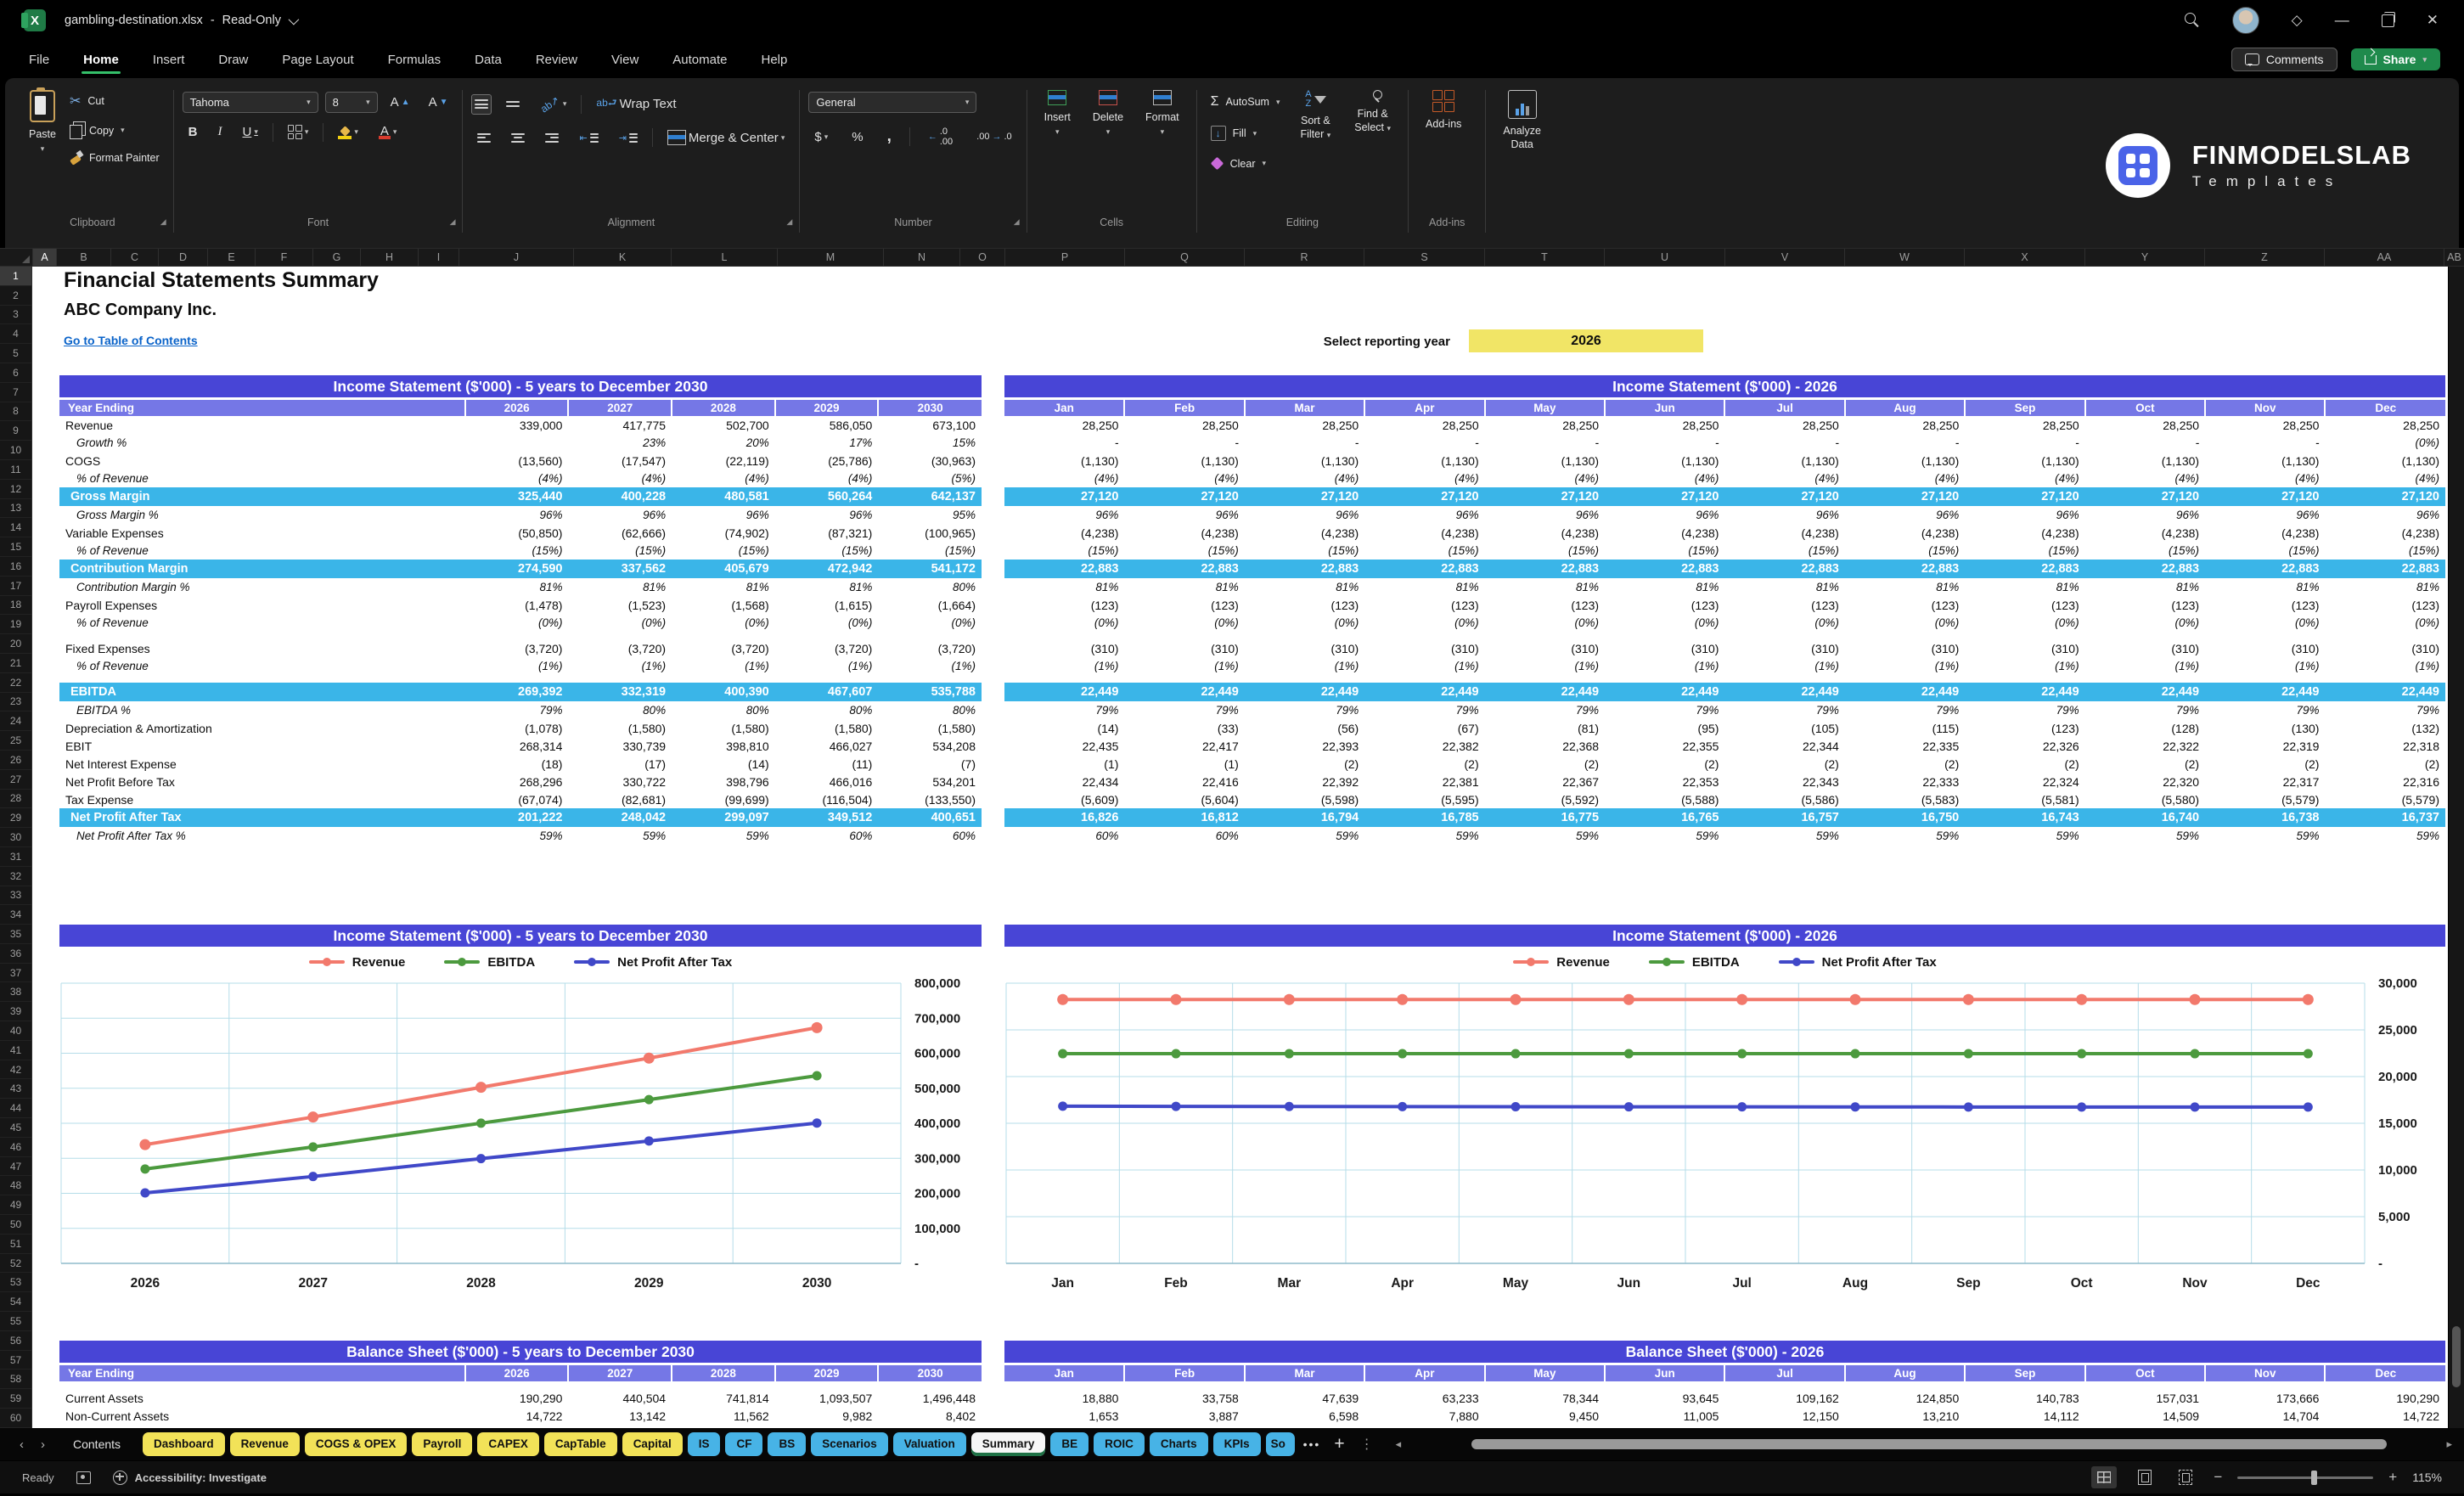 The width and height of the screenshot is (2464, 1496). What do you see at coordinates (83, 1477) in the screenshot?
I see `macro-record-icon` at bounding box center [83, 1477].